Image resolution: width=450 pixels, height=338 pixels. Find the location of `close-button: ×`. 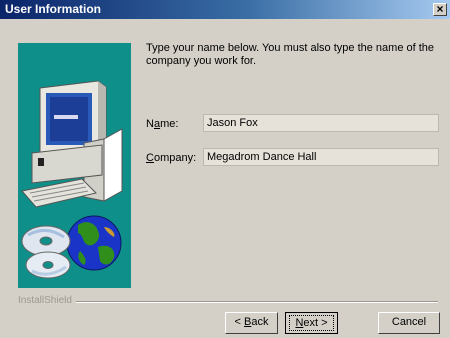

close-button: × is located at coordinates (440, 9).